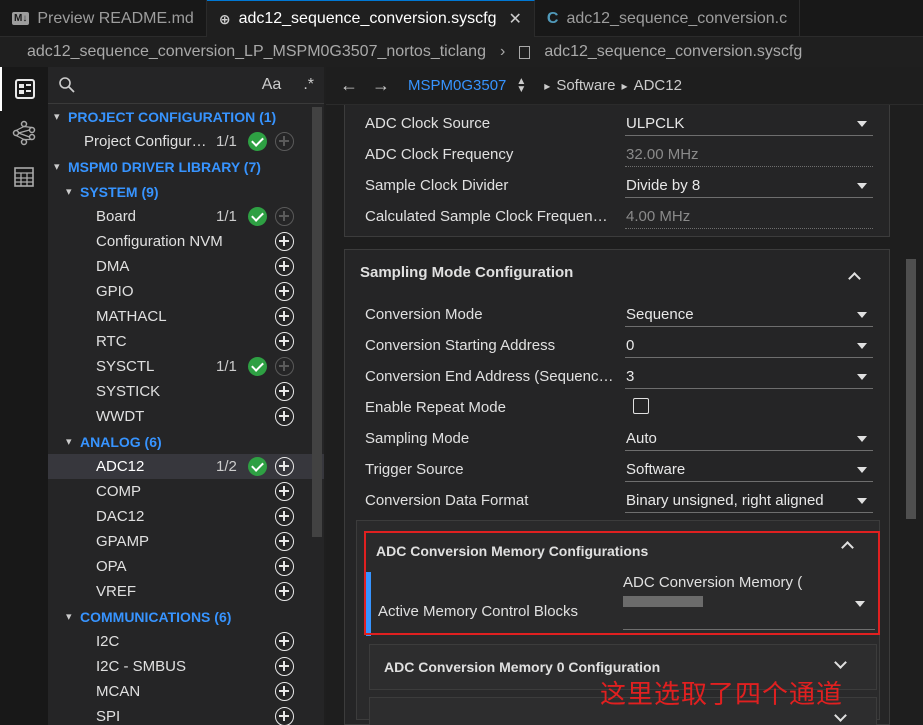 This screenshot has height=725, width=923. I want to click on tree-item: SYSTICK, so click(186, 391).